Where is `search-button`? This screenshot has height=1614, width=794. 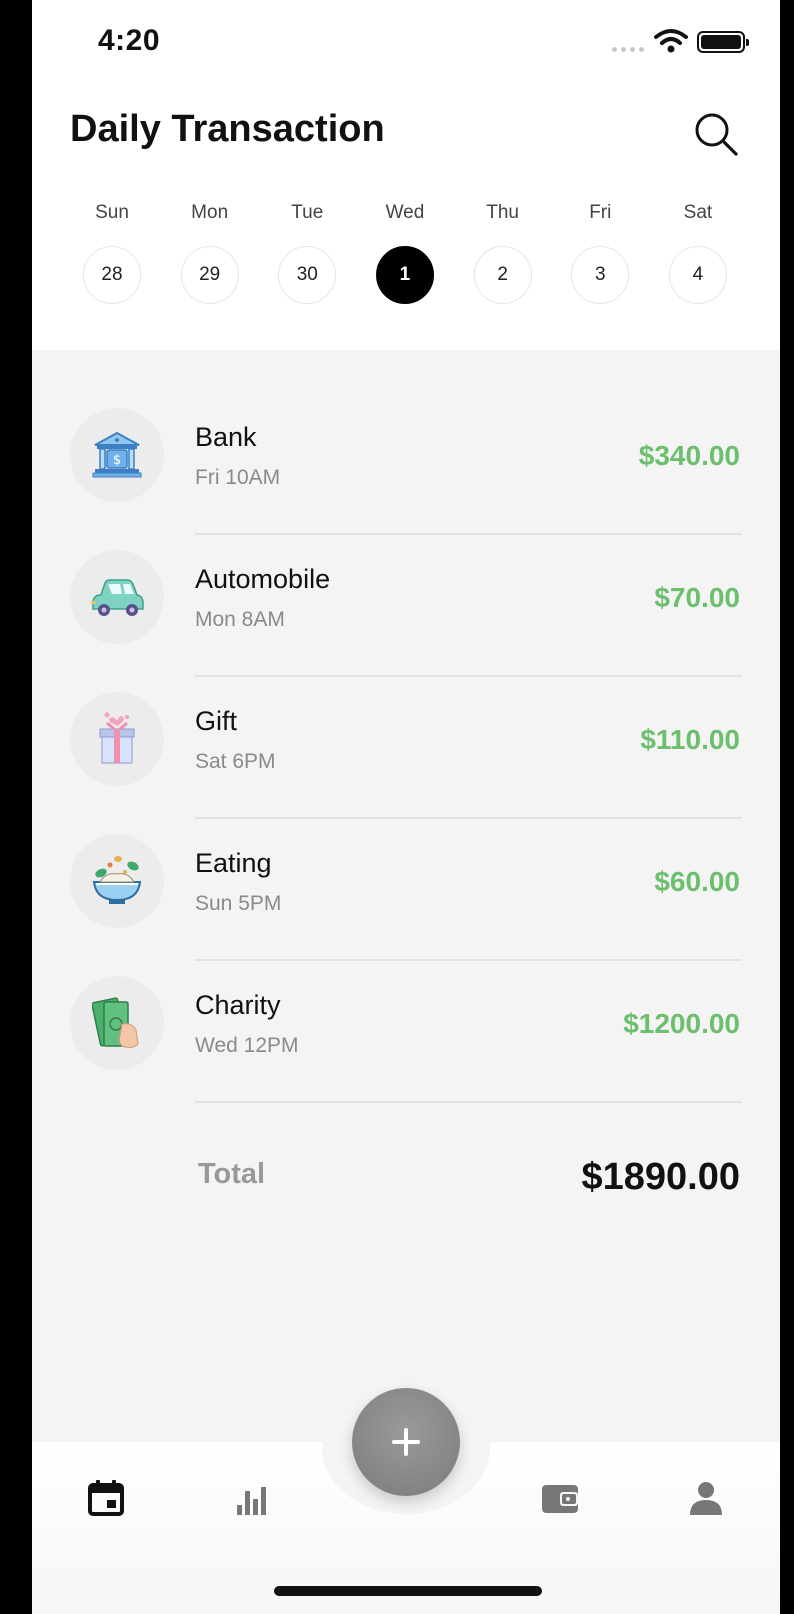
search-button is located at coordinates (716, 134).